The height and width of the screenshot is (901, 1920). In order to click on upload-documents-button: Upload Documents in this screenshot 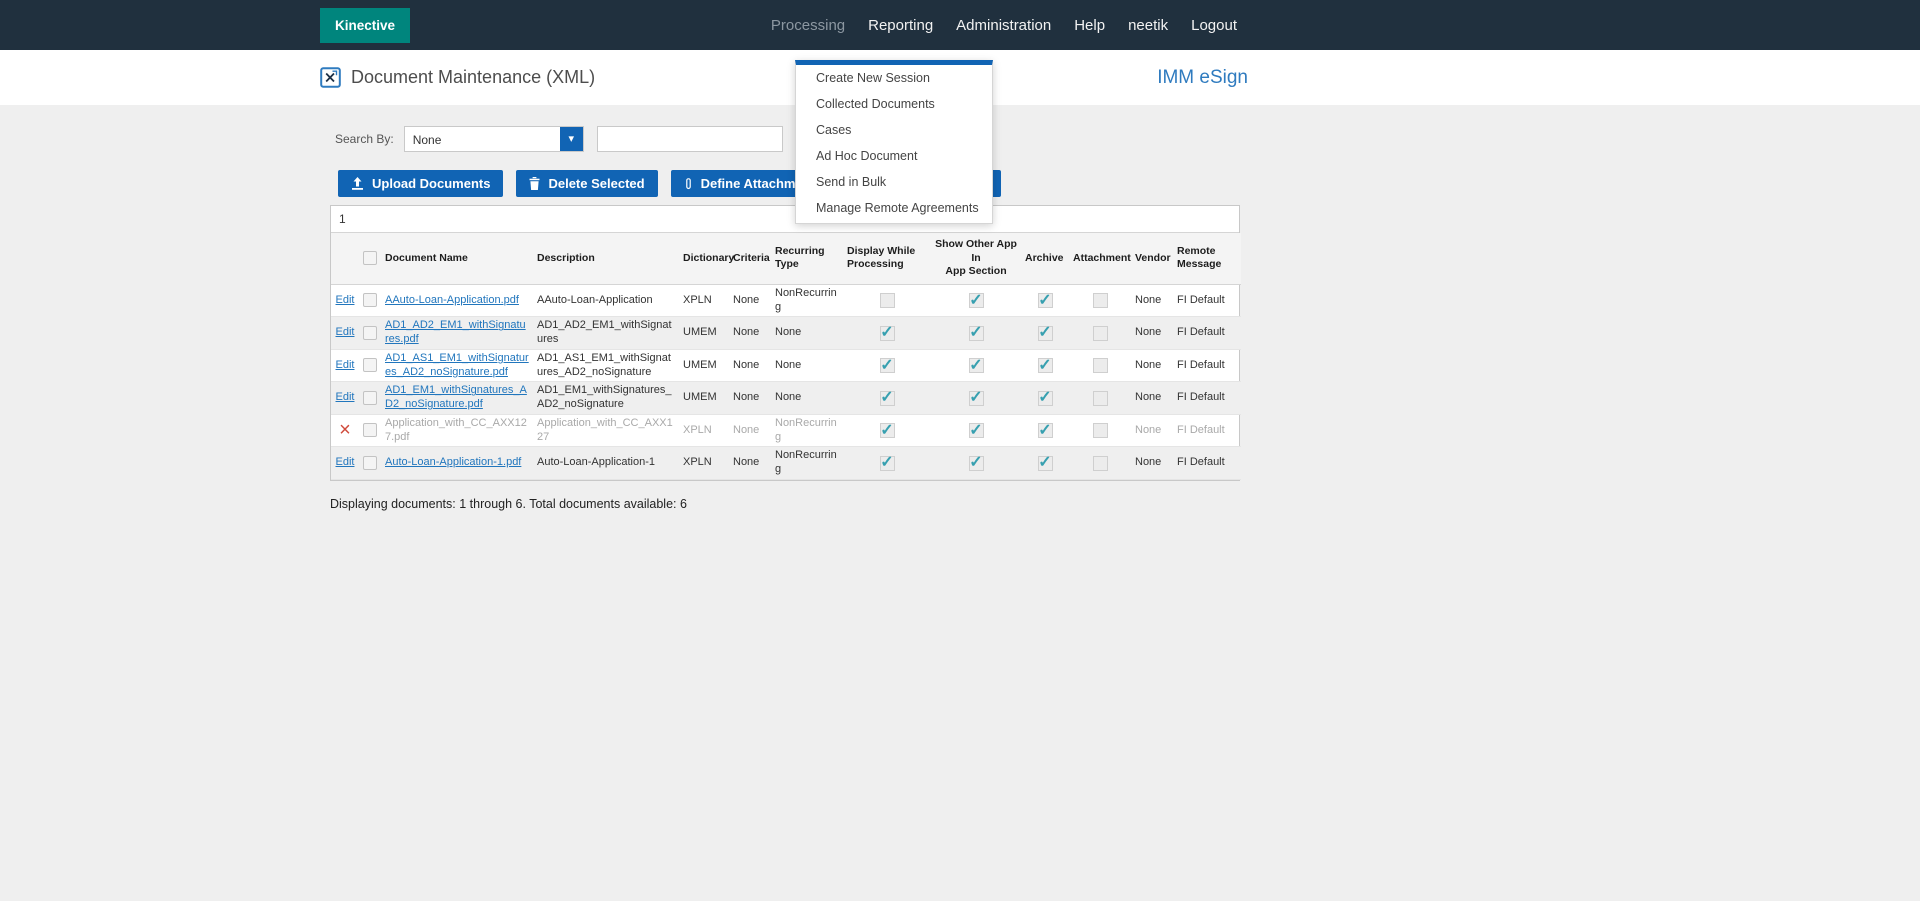, I will do `click(421, 183)`.